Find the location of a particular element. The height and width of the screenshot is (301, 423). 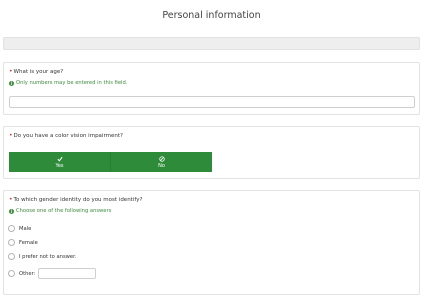

radio-label: Female is located at coordinates (28, 242).